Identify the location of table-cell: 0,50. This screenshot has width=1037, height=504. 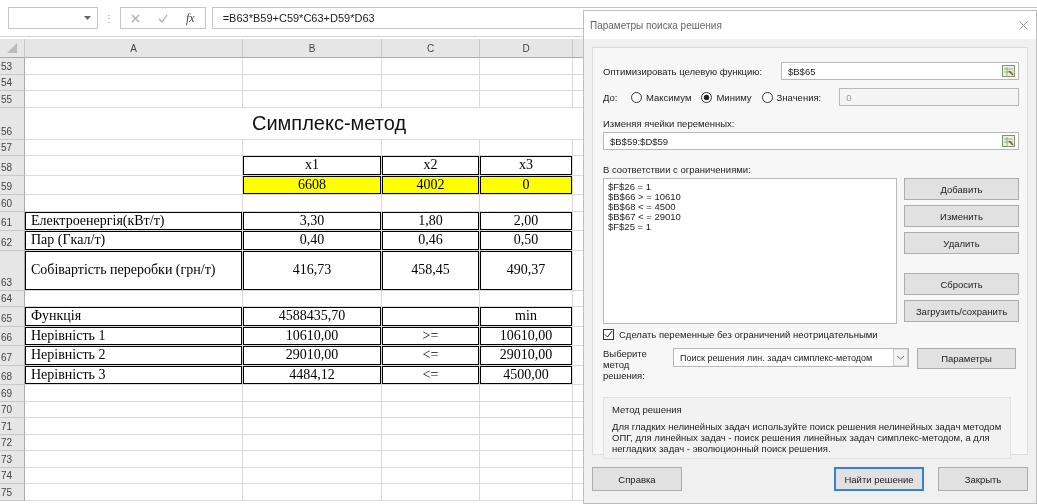
(526, 241).